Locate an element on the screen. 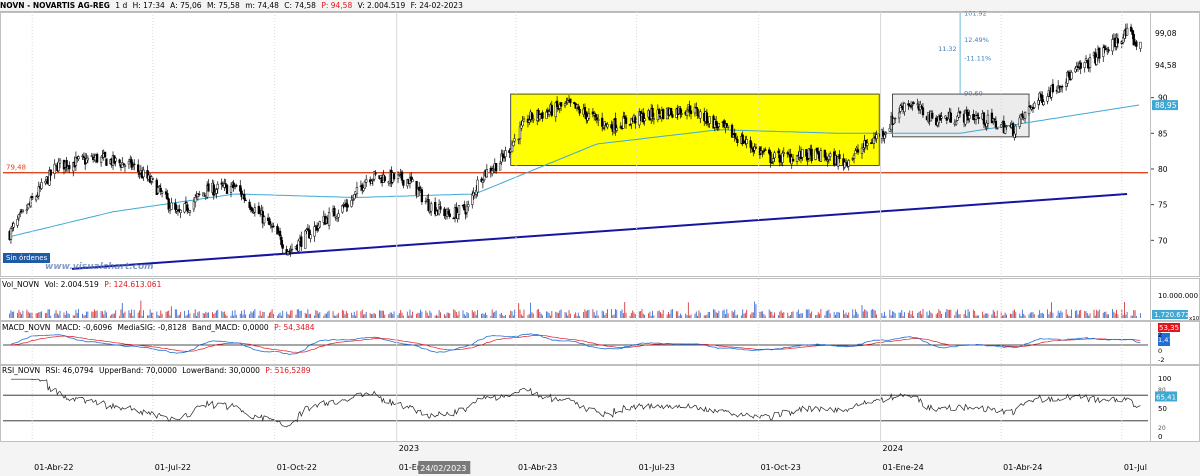 This screenshot has height=476, width=1200. rsi-tag-20: 20 is located at coordinates (1162, 428).